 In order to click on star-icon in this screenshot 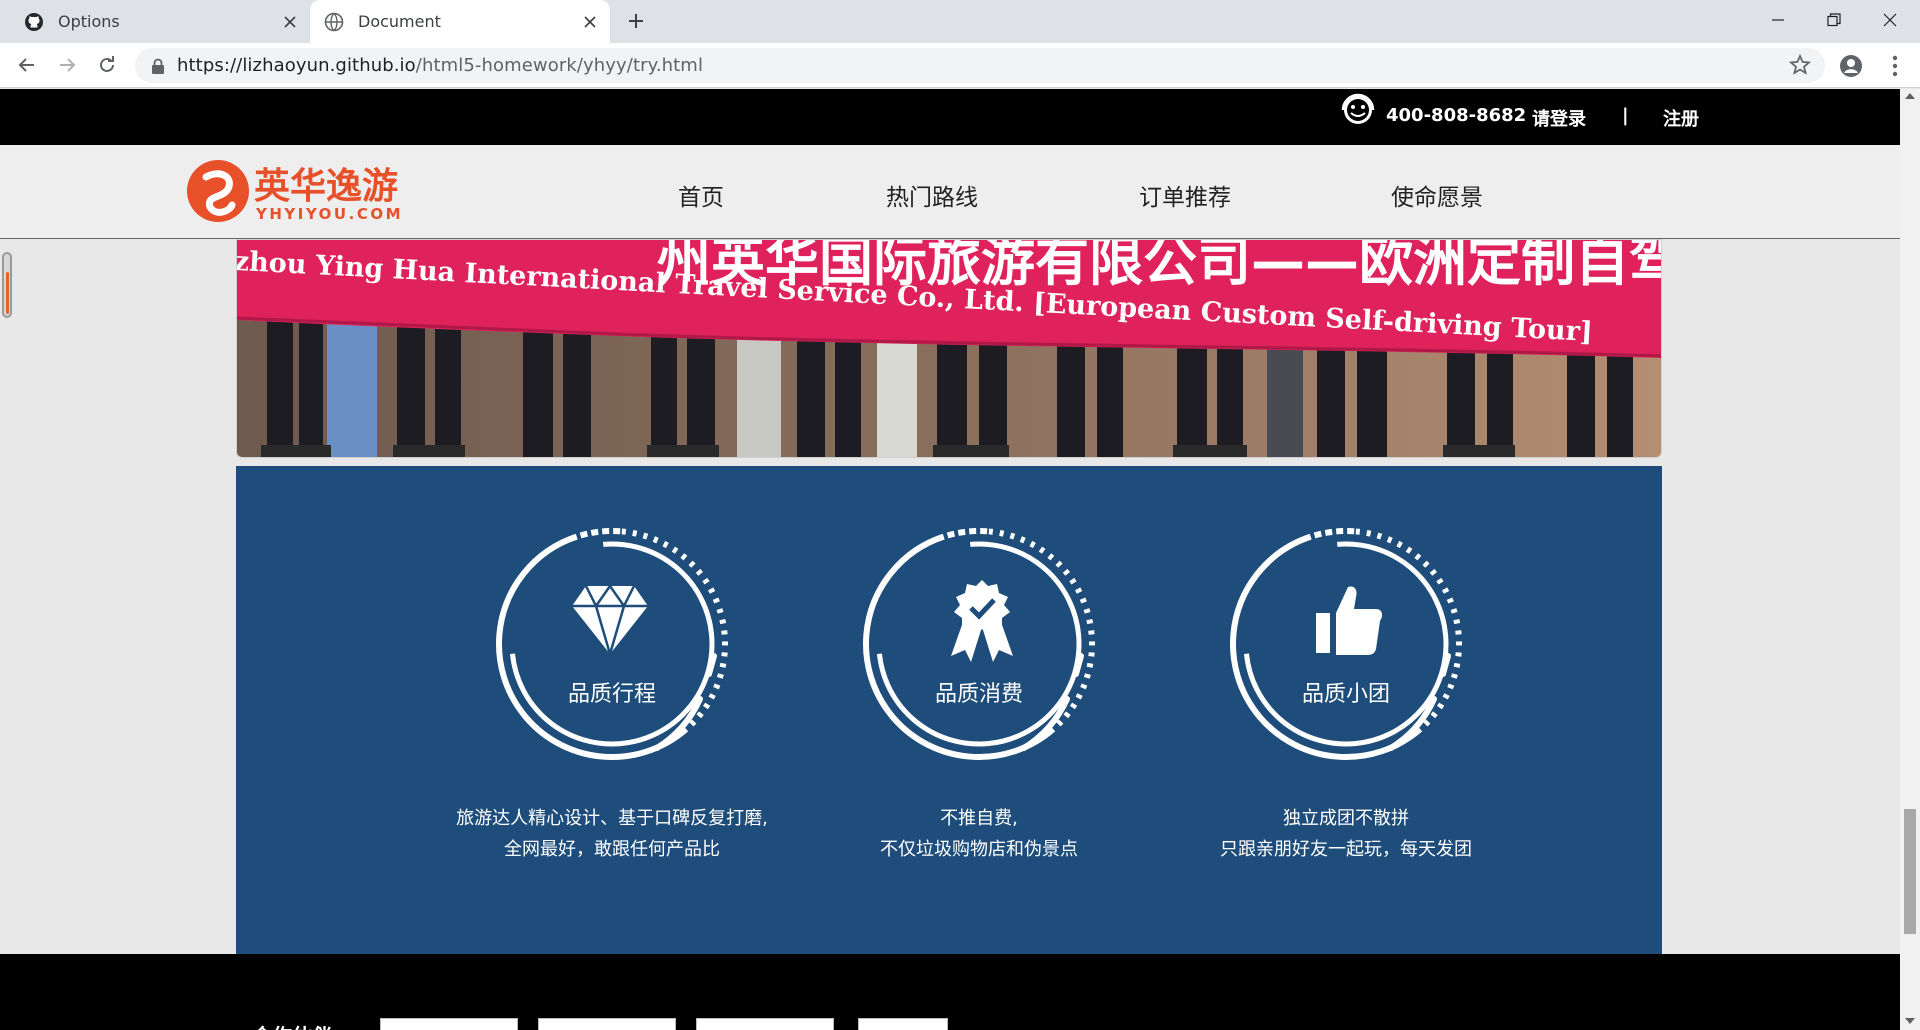, I will do `click(1800, 65)`.